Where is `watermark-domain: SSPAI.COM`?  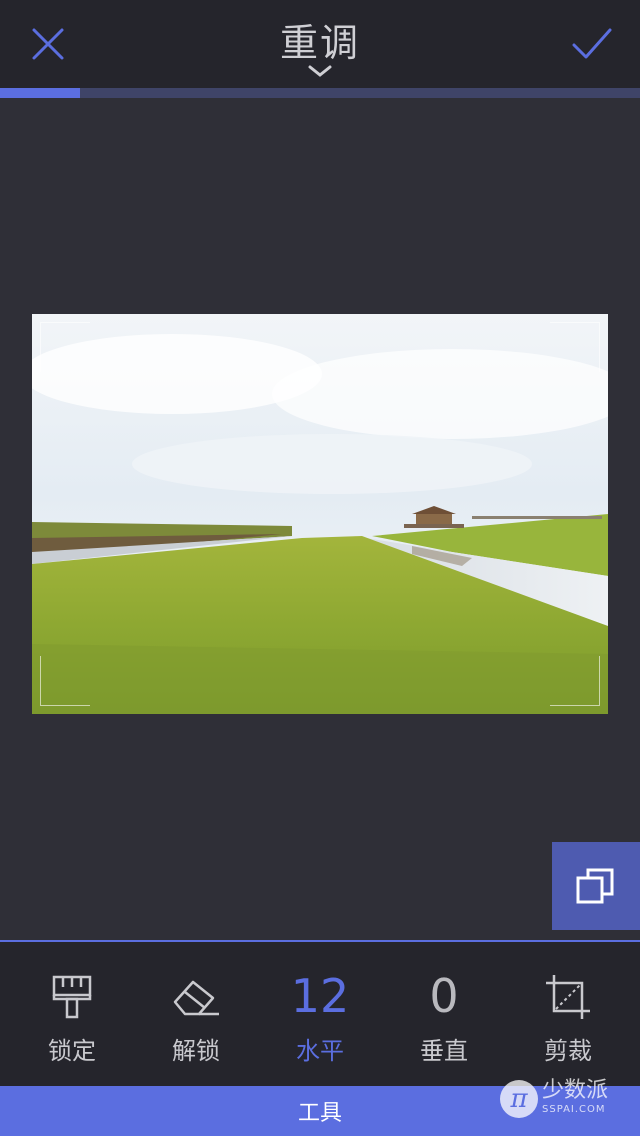 watermark-domain: SSPAI.COM is located at coordinates (574, 1109).